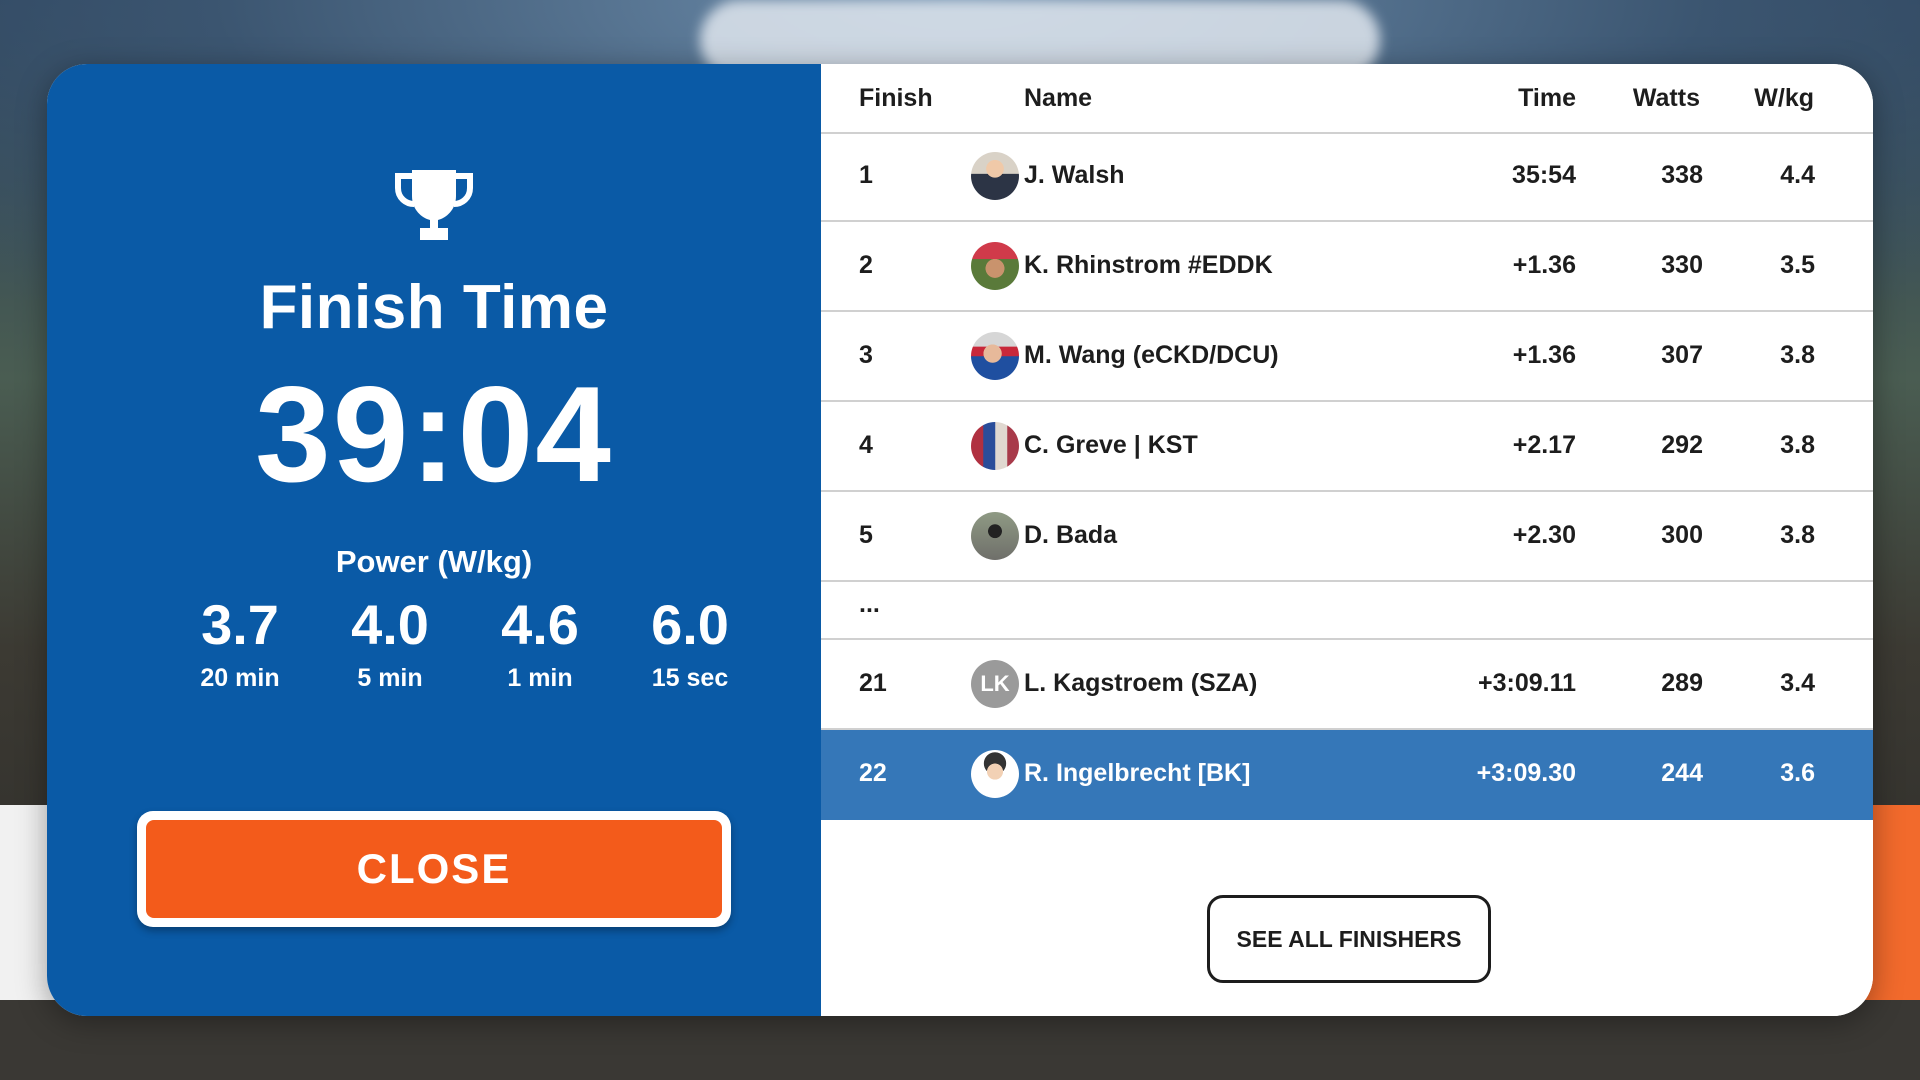 The height and width of the screenshot is (1080, 1920). Describe the element at coordinates (1347, 99) in the screenshot. I see `table-header: Finish Name Time Watts W/kg` at that location.